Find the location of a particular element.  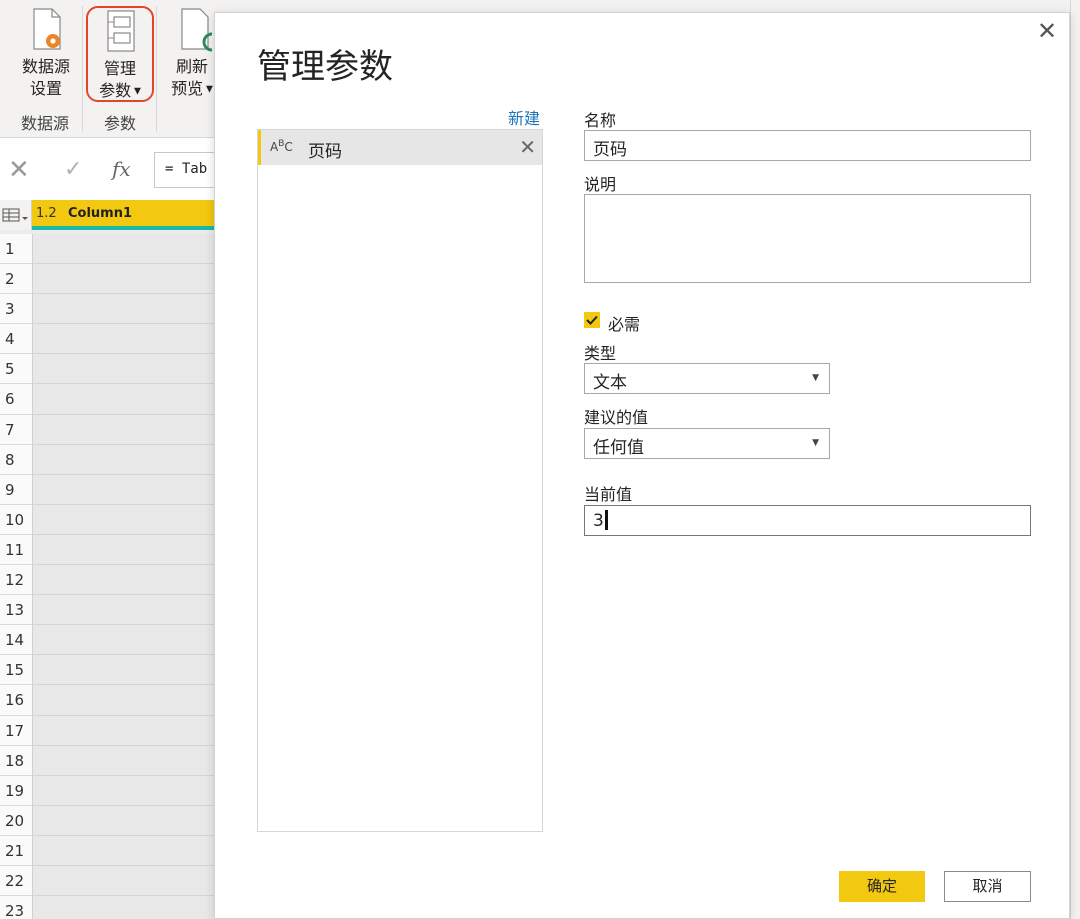

ribbon-group-datasource: 数据源 is located at coordinates (44, 123).